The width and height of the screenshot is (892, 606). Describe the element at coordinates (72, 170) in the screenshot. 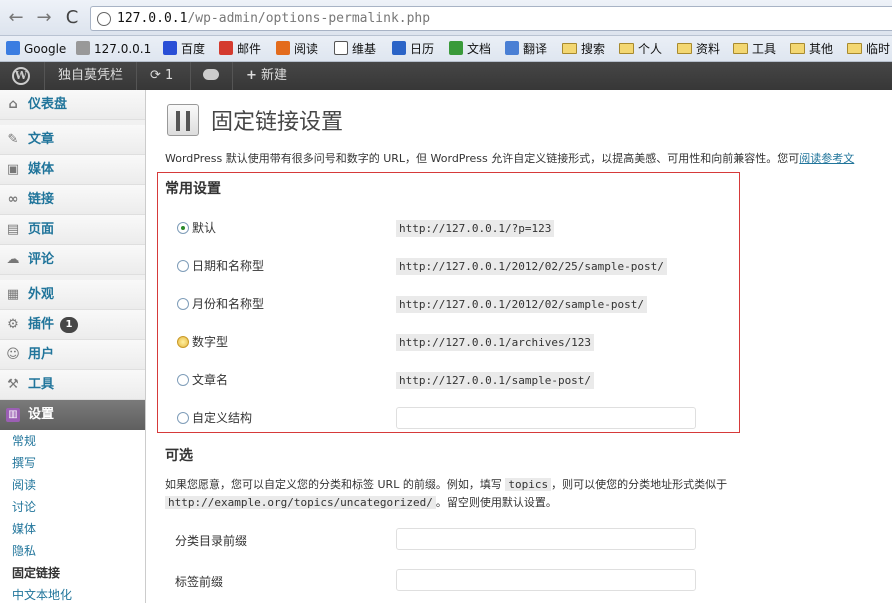

I see `sidebar-item-2: ▣ 媒体` at that location.